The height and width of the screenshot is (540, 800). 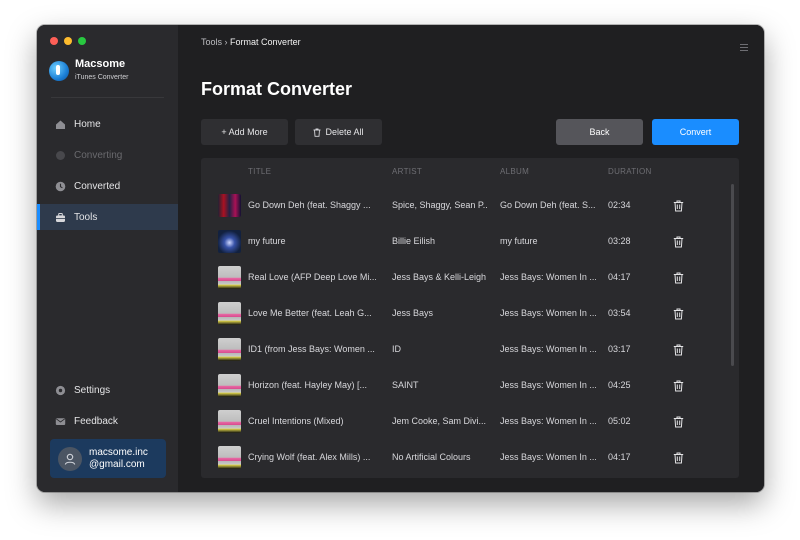 What do you see at coordinates (439, 277) in the screenshot?
I see `track-artist: Jess Bays & Kelli-Leigh` at bounding box center [439, 277].